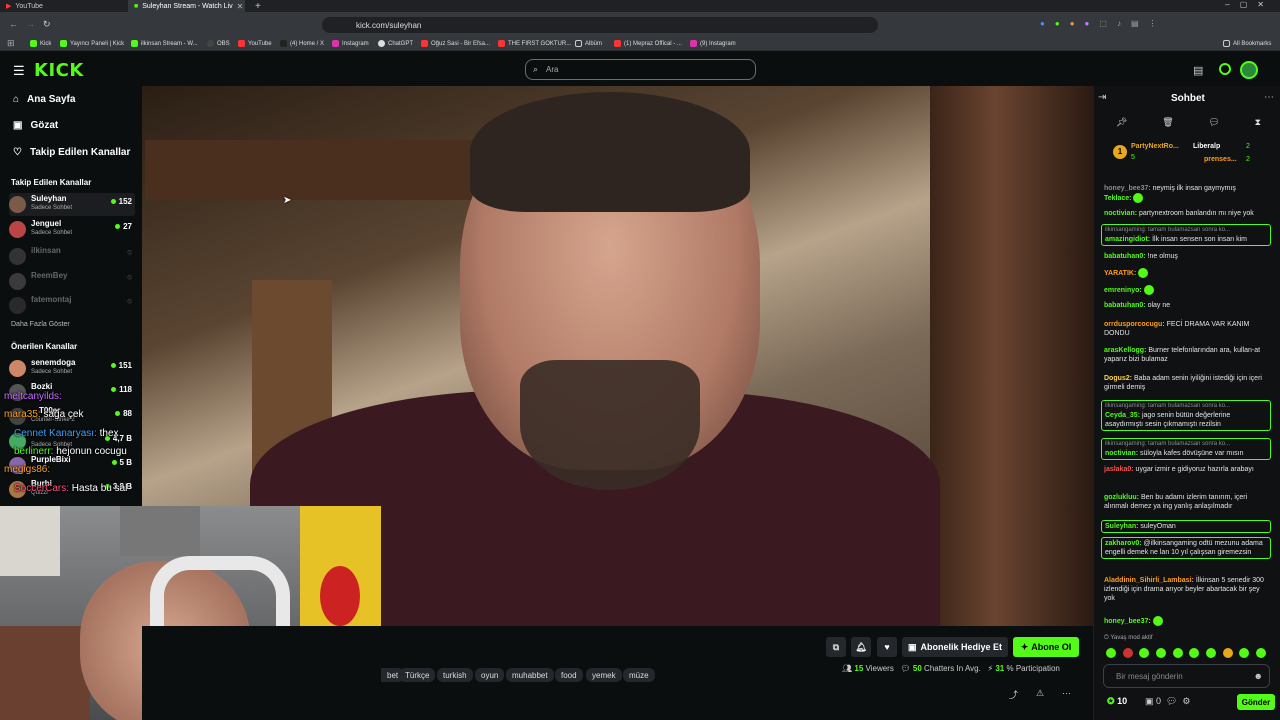 This screenshot has width=1280, height=720. What do you see at coordinates (35, 125) in the screenshot?
I see `nav-browse: ▣ Gözat` at bounding box center [35, 125].